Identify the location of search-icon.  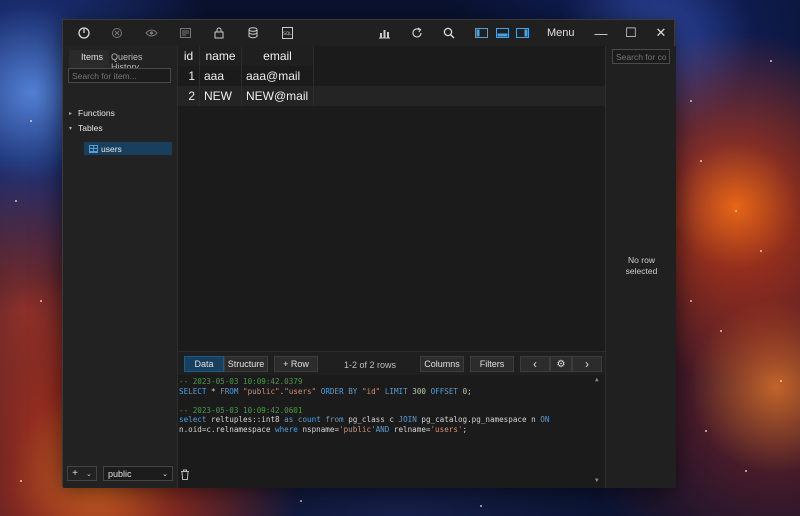
(449, 33).